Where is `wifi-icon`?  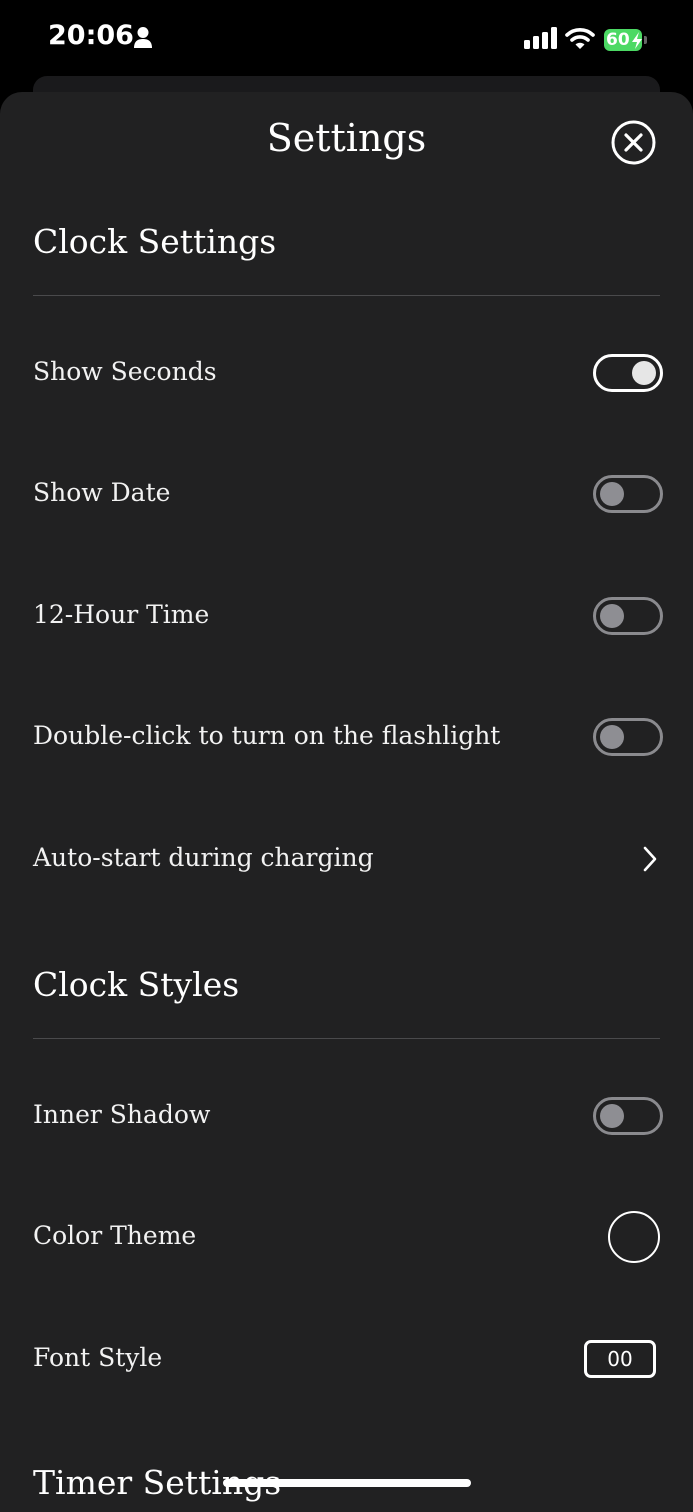 wifi-icon is located at coordinates (580, 40).